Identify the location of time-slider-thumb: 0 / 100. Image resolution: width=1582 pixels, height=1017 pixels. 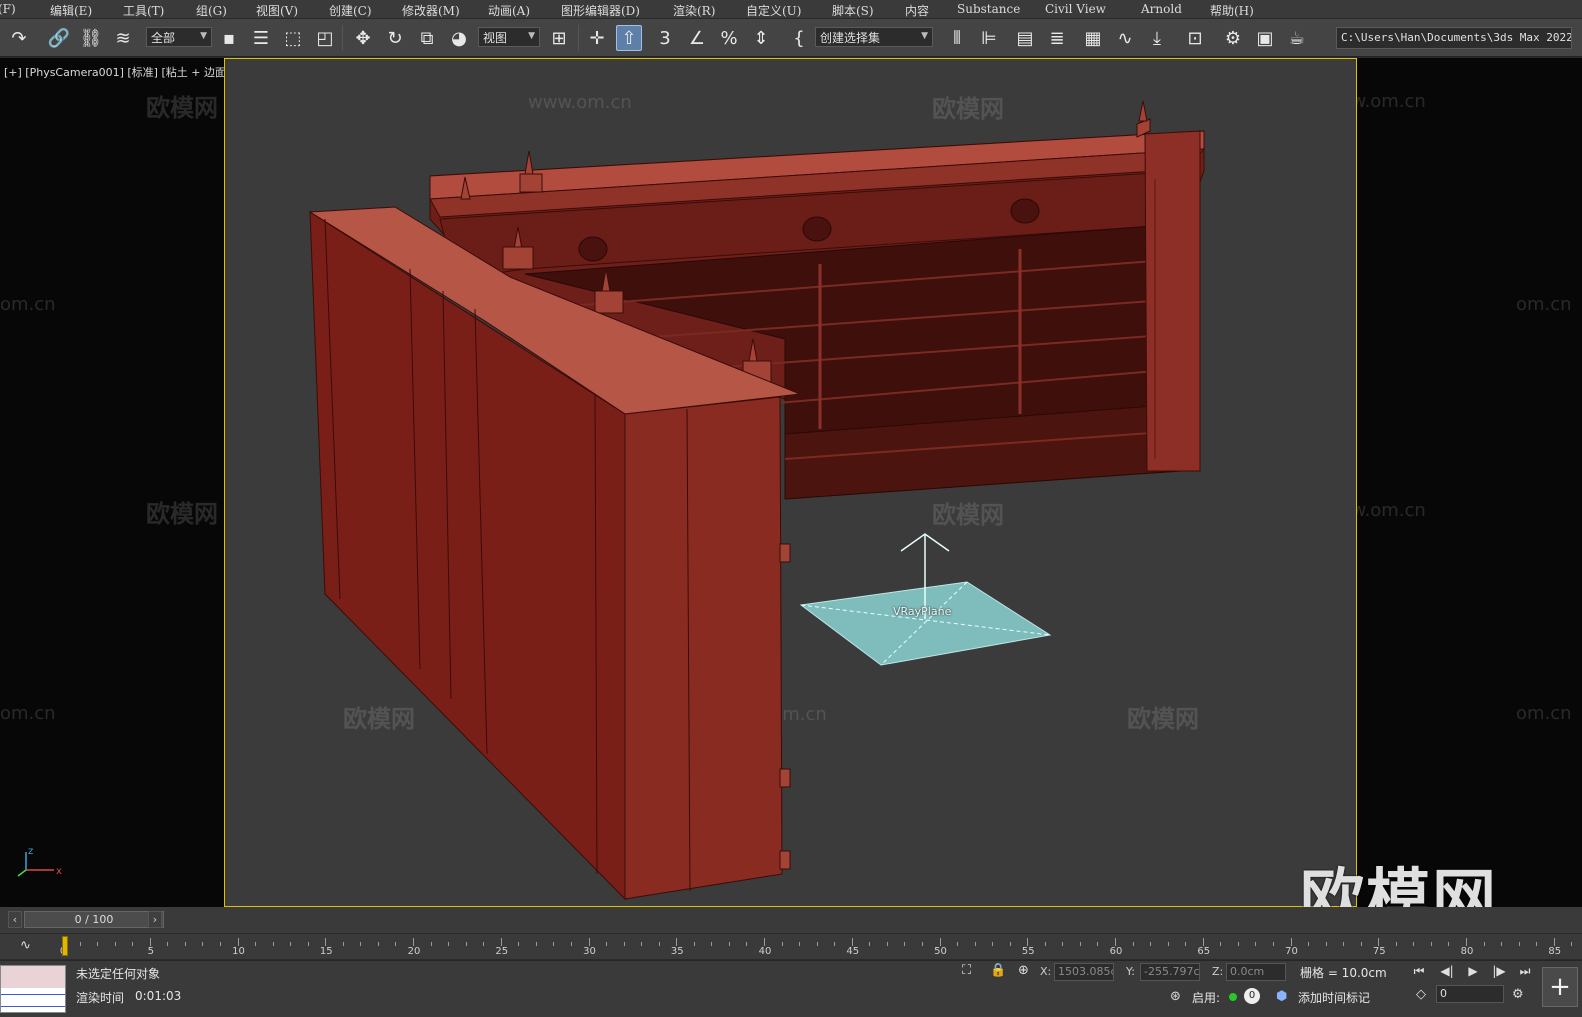
(94, 919).